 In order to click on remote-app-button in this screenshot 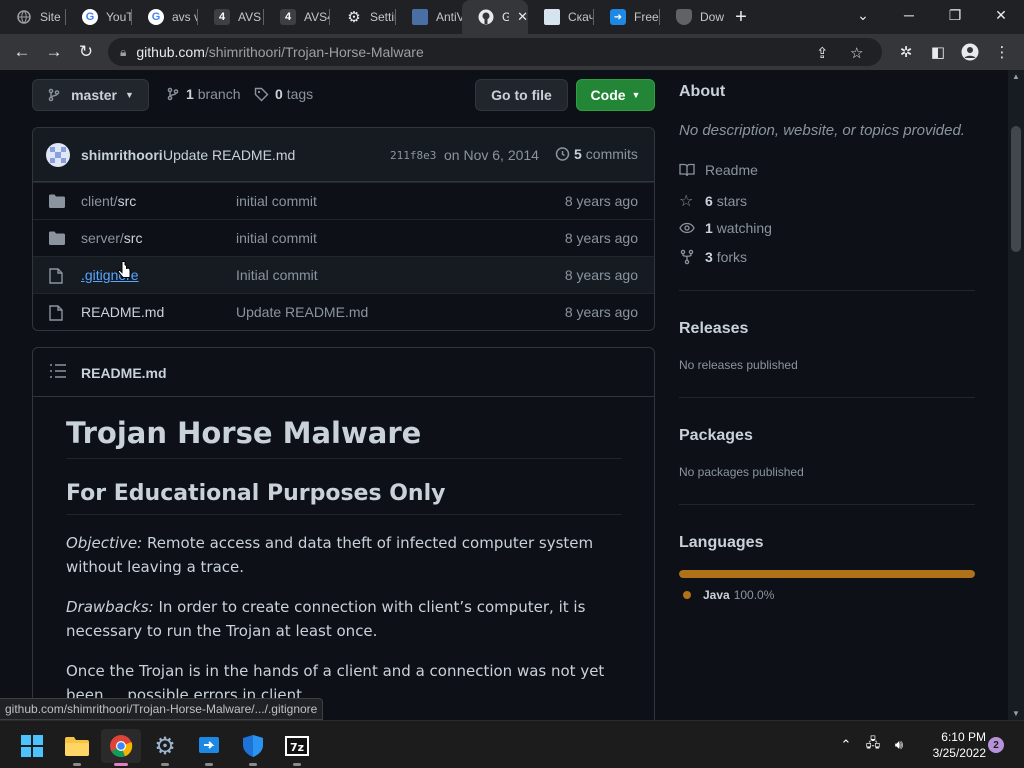, I will do `click(209, 747)`.